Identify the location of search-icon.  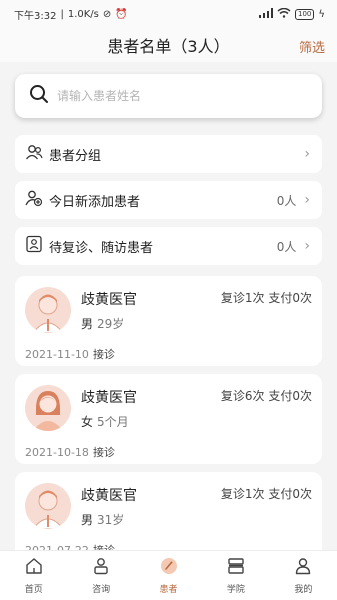
(39, 96).